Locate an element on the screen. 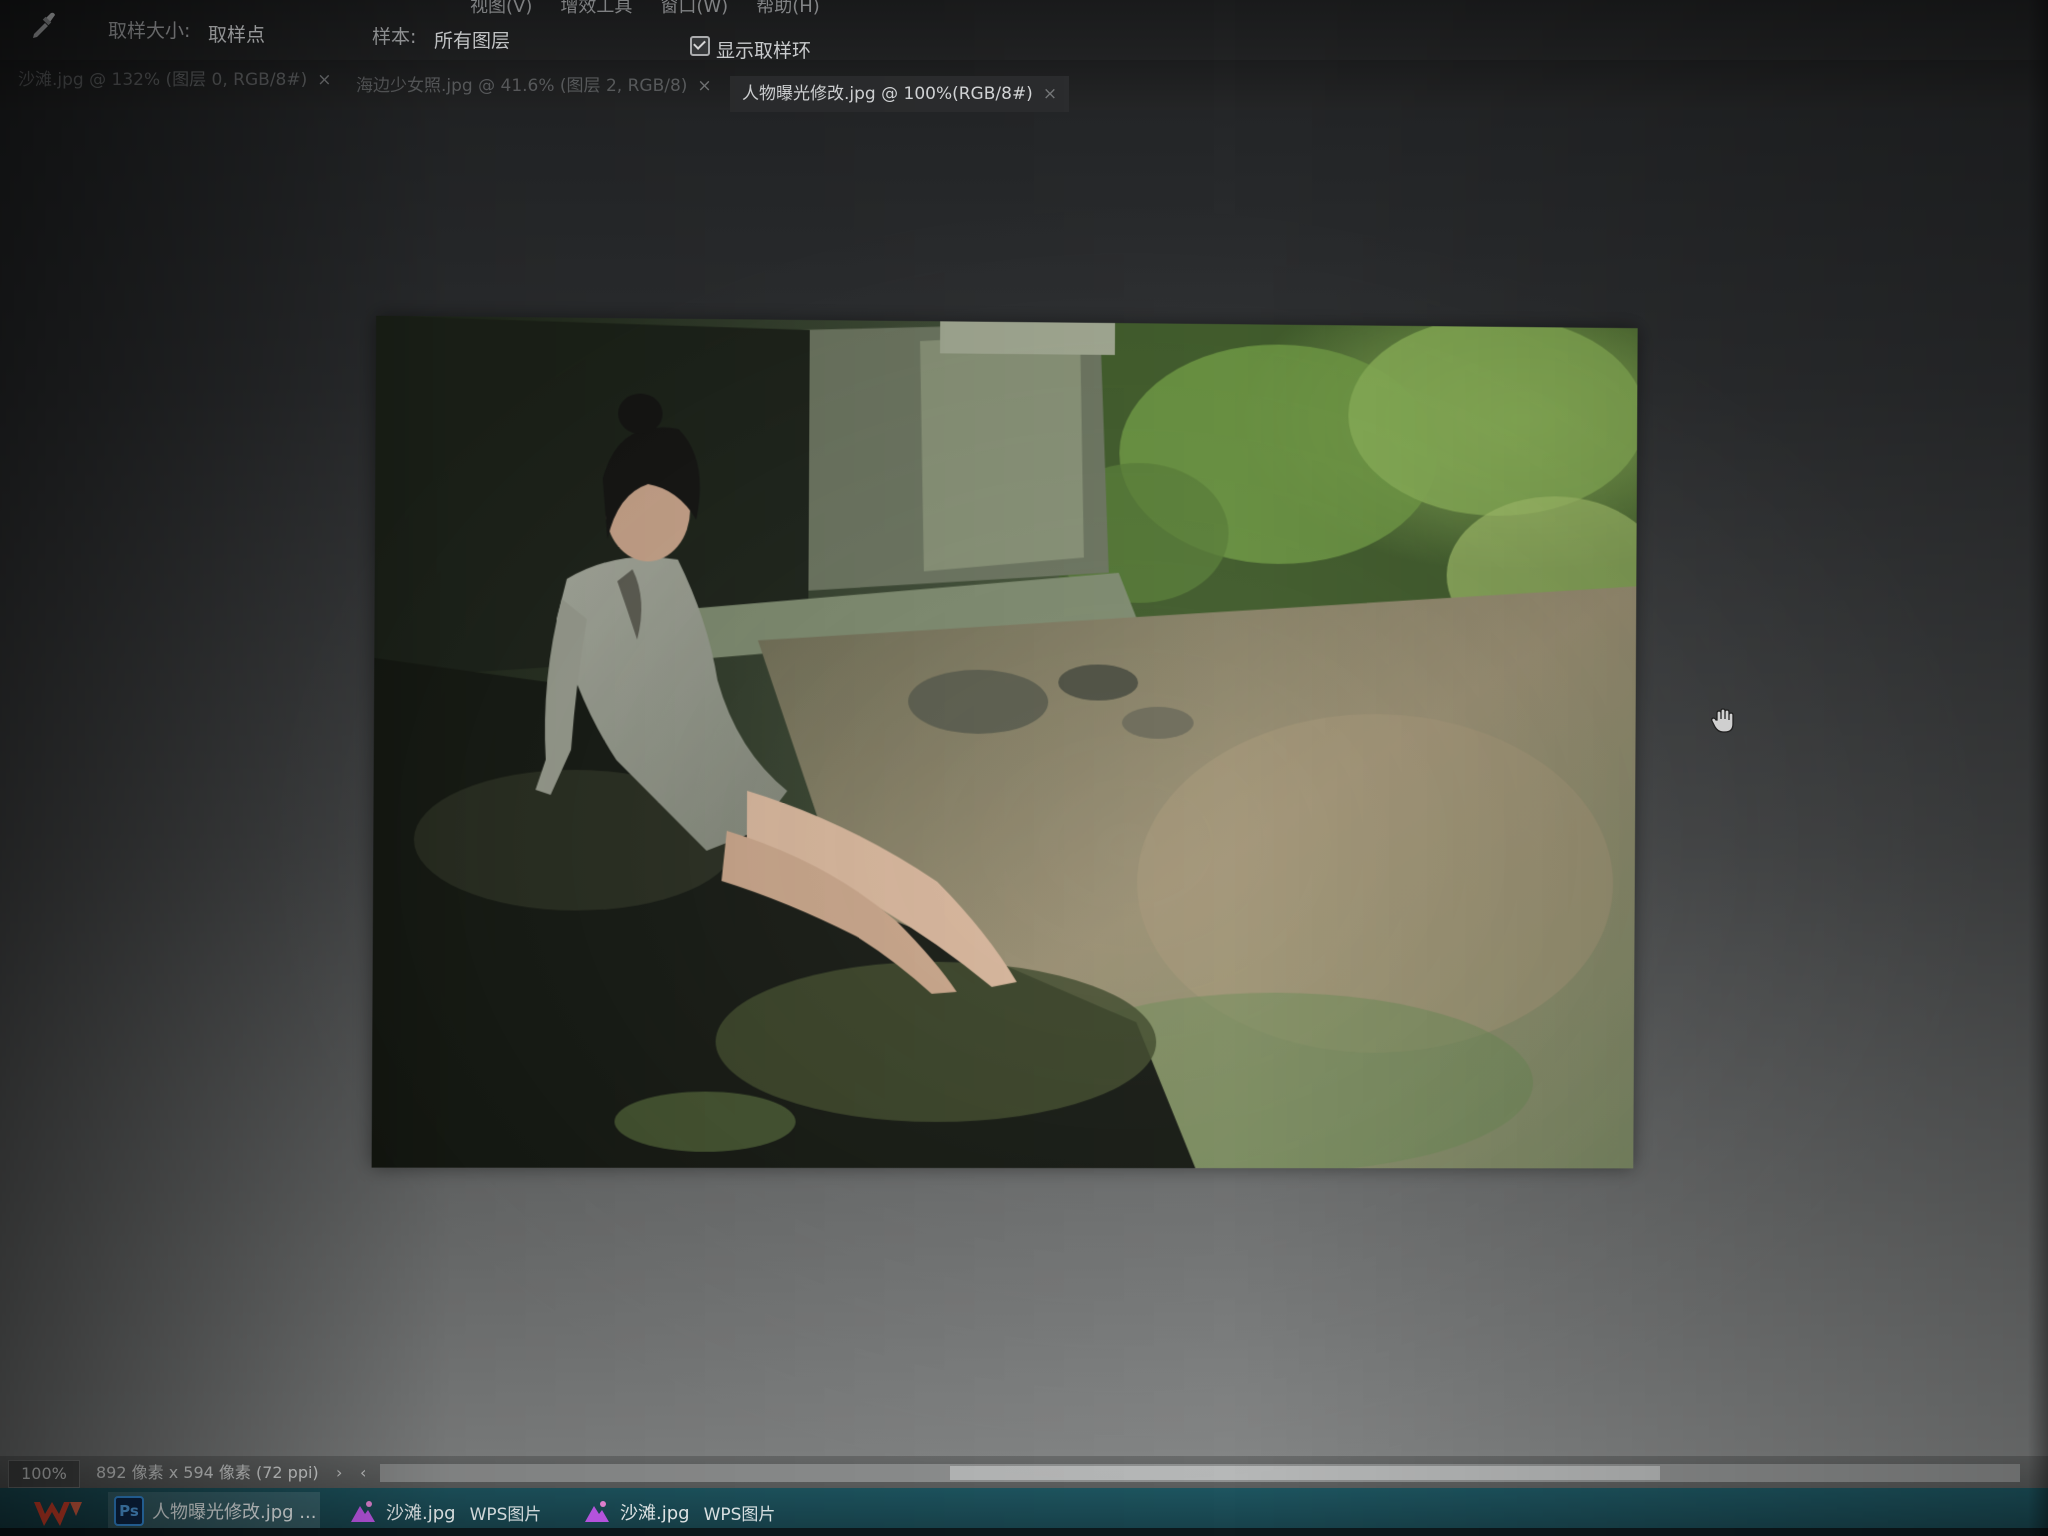  tab-portrait-exposure: 人物曝光修改.jpg @ 100%(RGB/8#) × is located at coordinates (900, 94).